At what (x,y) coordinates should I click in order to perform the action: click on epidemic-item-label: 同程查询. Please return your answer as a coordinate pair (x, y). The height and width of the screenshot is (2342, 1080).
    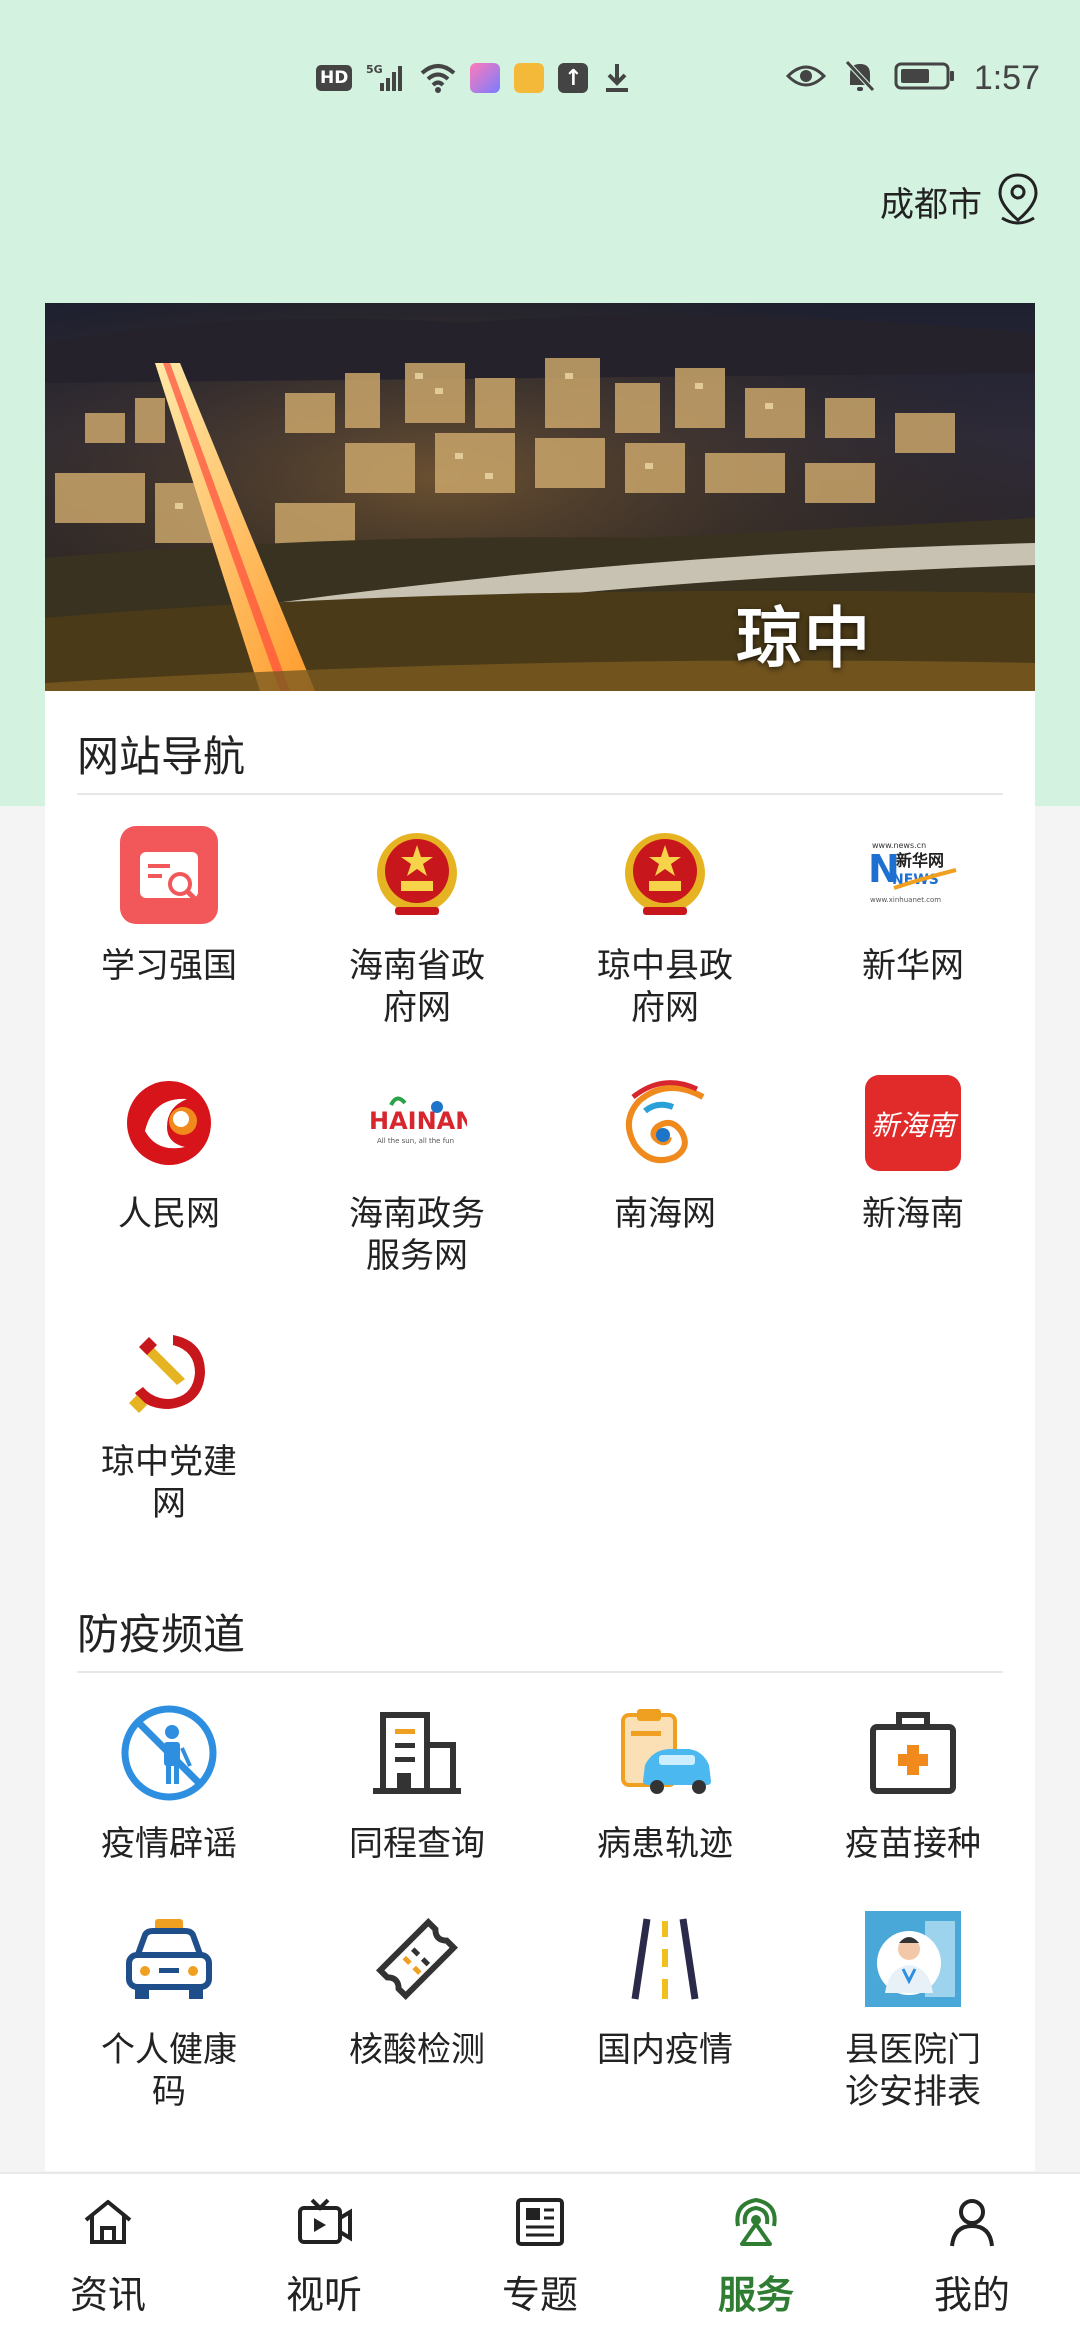
    Looking at the image, I should click on (417, 1844).